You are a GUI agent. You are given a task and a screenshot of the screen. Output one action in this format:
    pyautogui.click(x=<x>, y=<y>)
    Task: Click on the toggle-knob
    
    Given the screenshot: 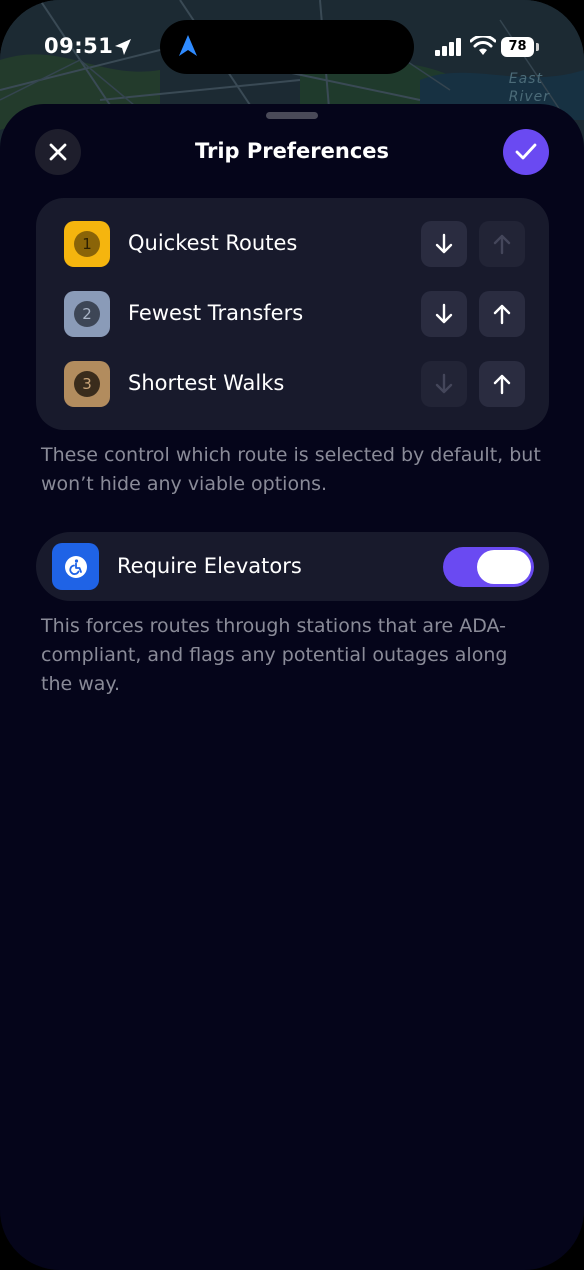 What is the action you would take?
    pyautogui.click(x=504, y=567)
    